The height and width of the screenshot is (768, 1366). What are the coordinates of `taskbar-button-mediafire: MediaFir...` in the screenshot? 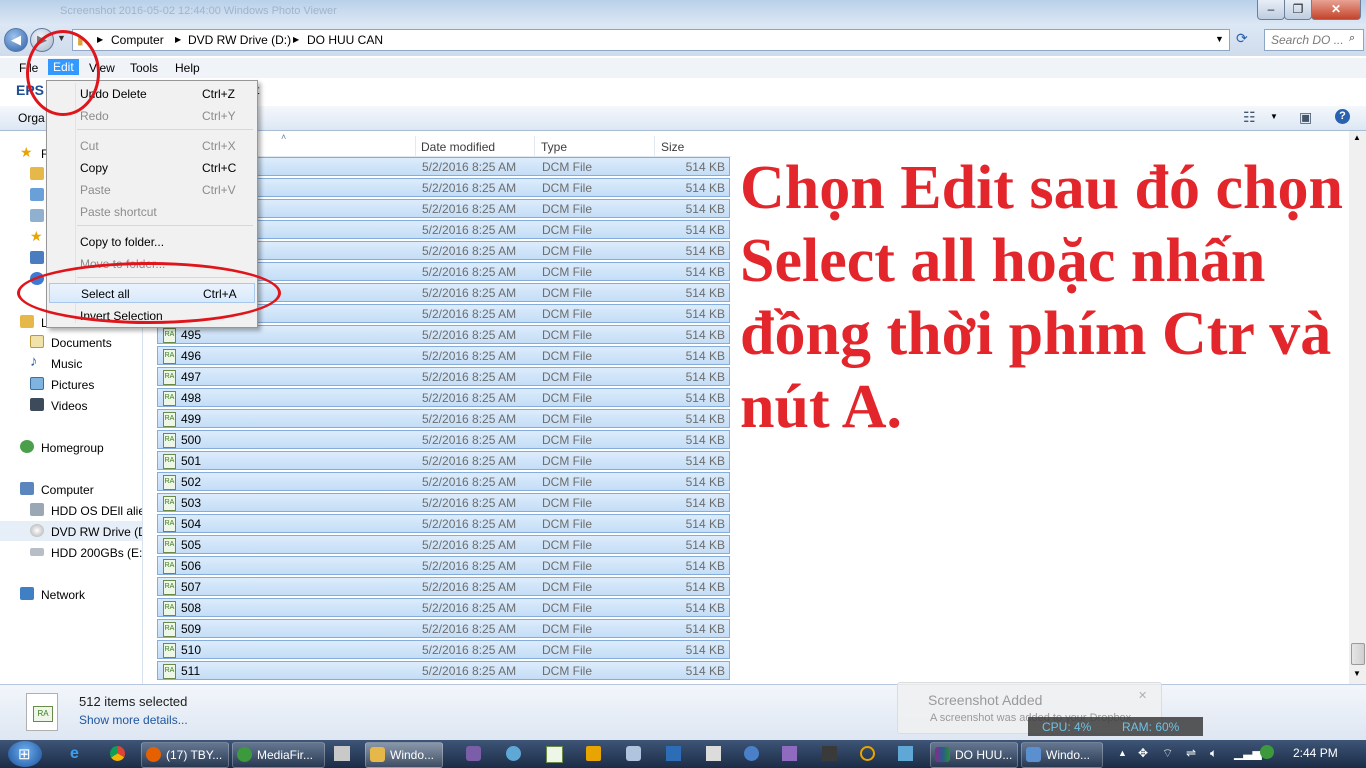 It's located at (278, 755).